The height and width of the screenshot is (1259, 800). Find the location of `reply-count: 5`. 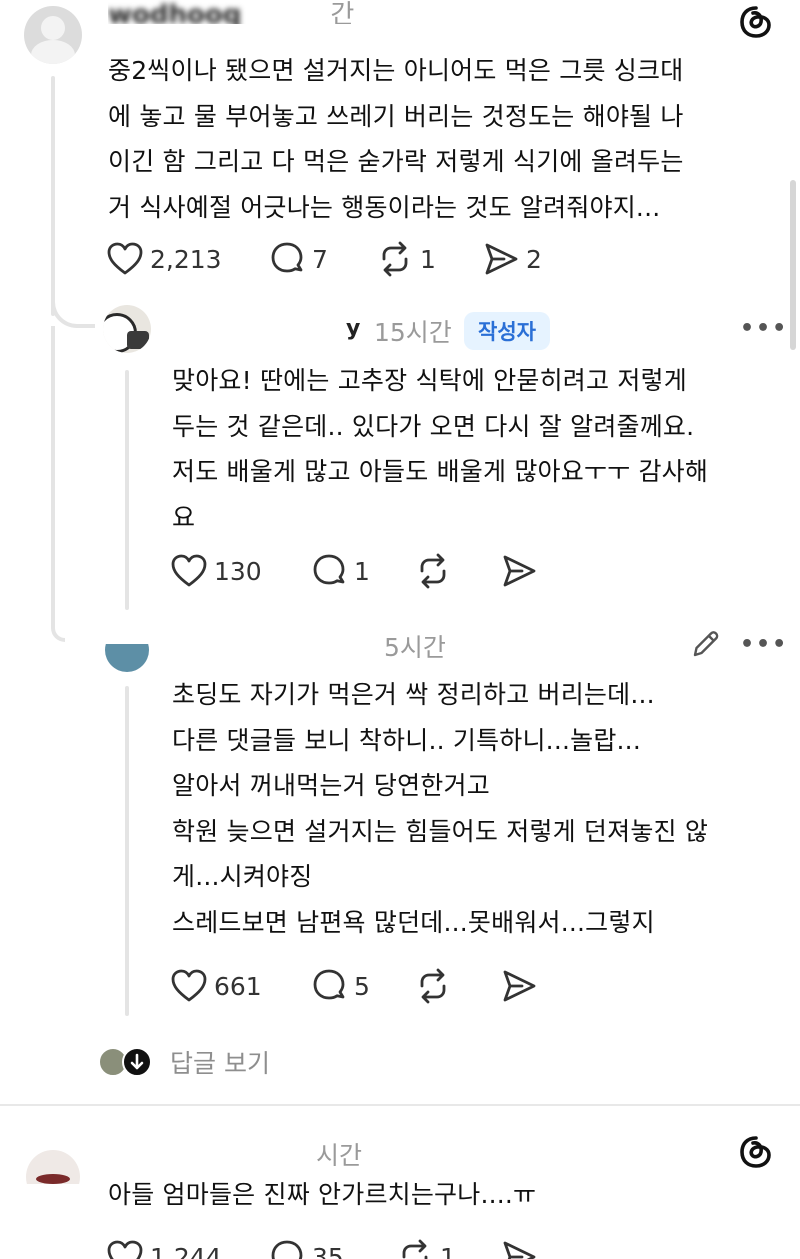

reply-count: 5 is located at coordinates (362, 986).